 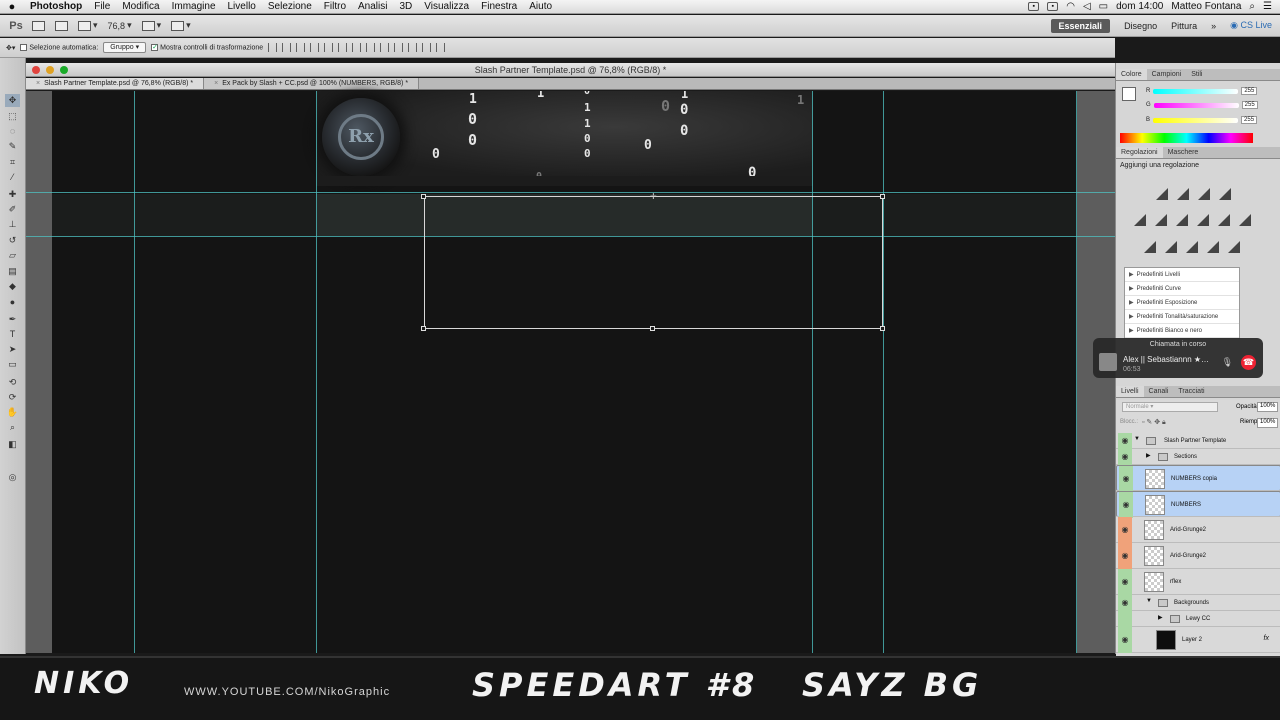 What do you see at coordinates (242, 6) in the screenshot?
I see `menu-livello: Livello` at bounding box center [242, 6].